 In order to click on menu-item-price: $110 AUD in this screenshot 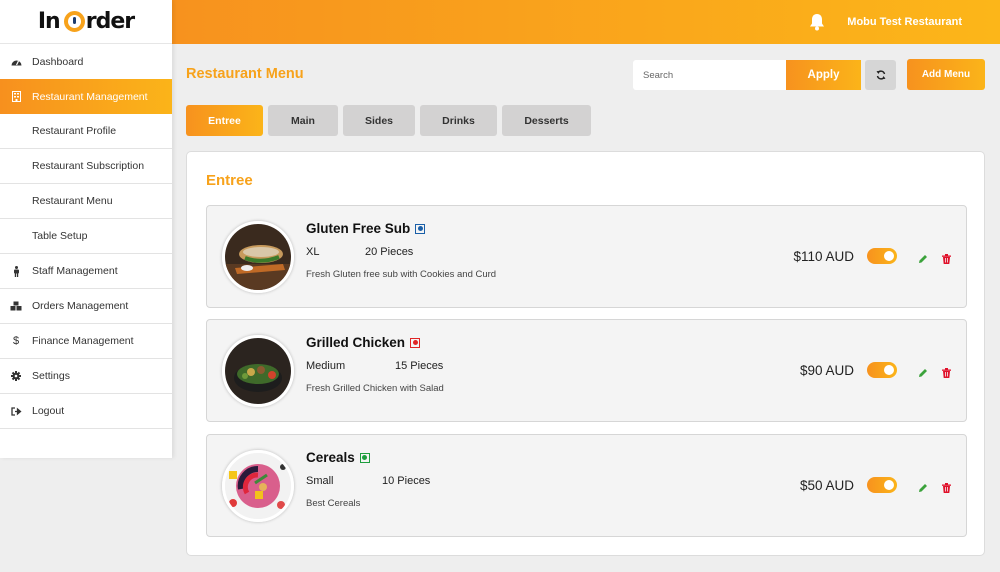, I will do `click(823, 256)`.